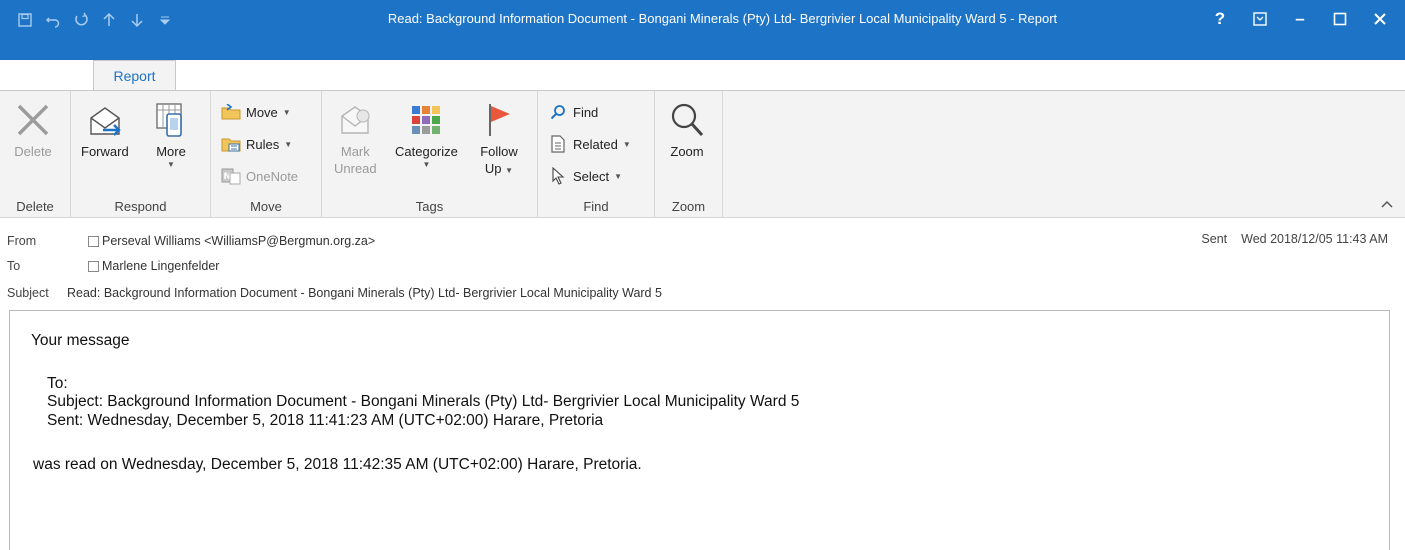 The width and height of the screenshot is (1405, 550). I want to click on group-zoom: Zoom Zoom, so click(689, 154).